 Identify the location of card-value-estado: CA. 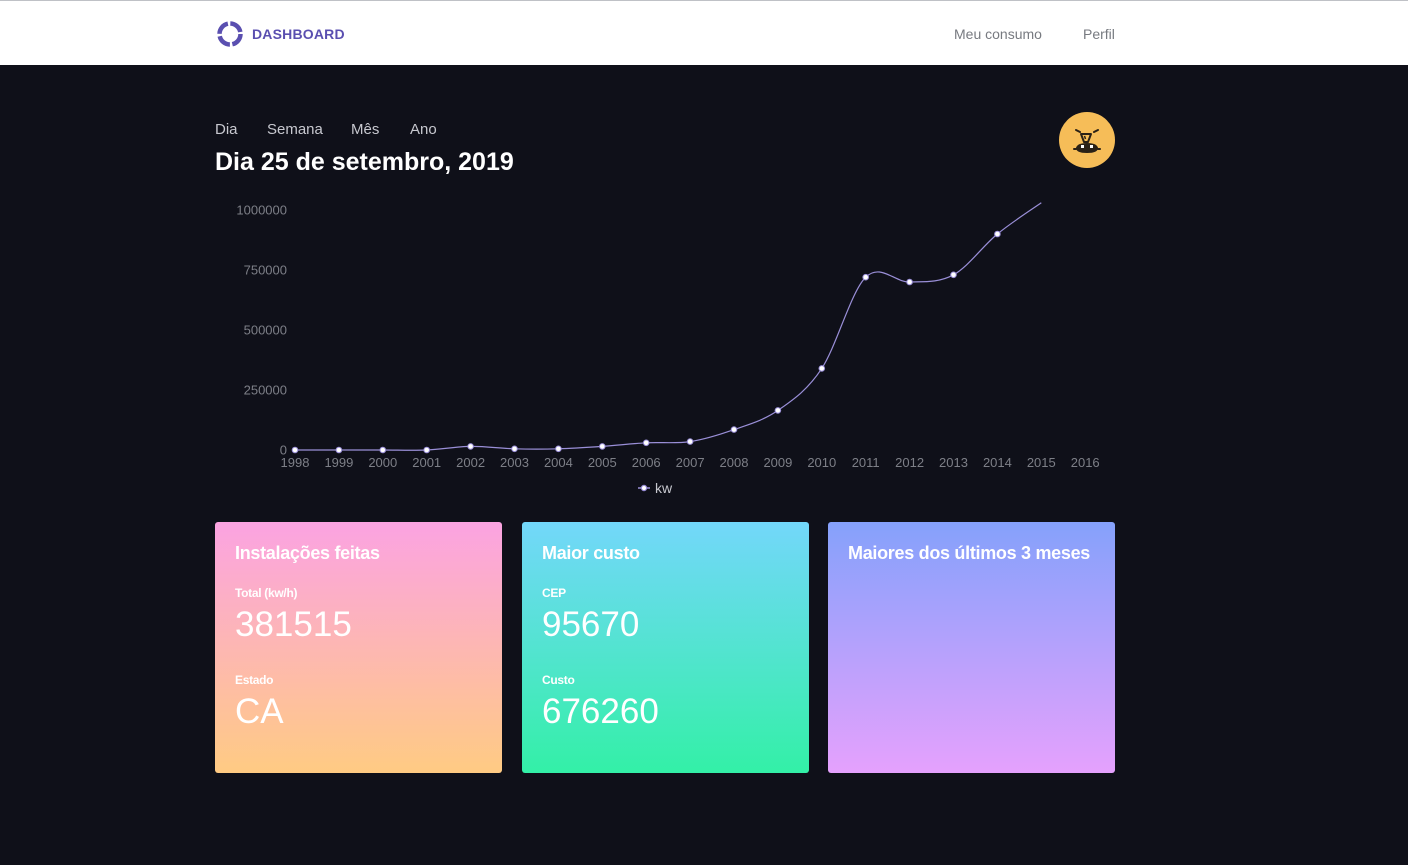
(259, 711).